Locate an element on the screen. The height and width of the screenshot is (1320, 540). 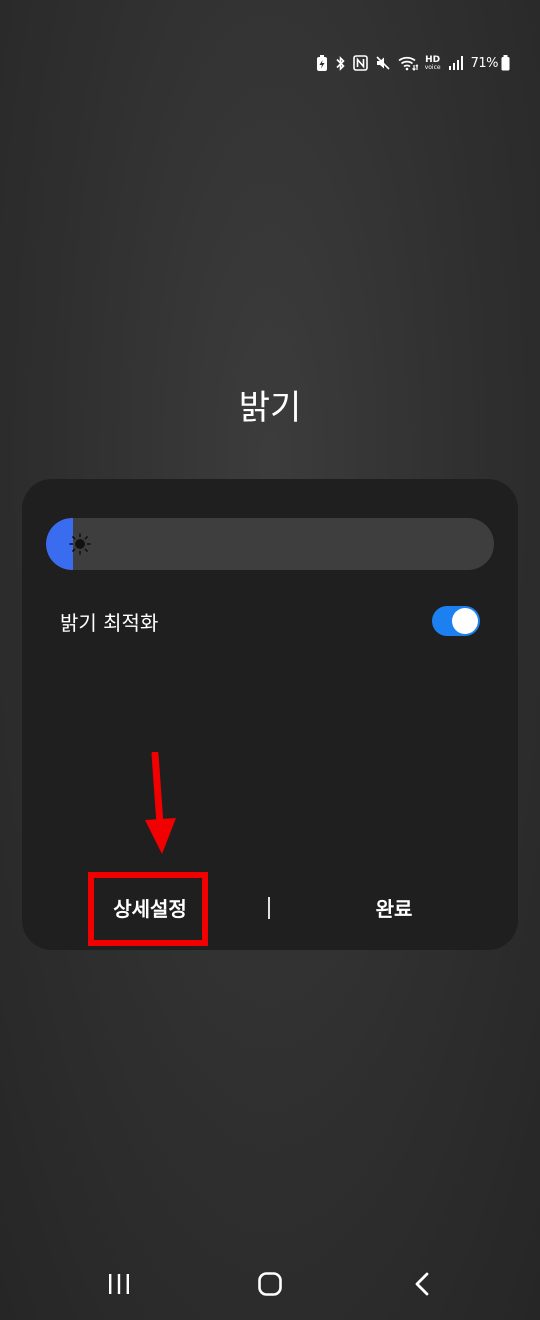
bluetooth-icon is located at coordinates (340, 63).